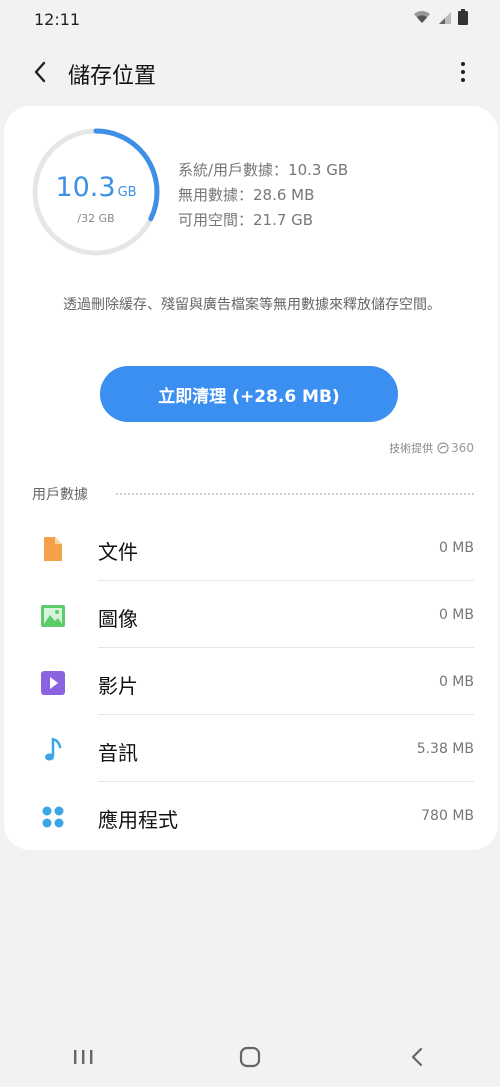  I want to click on list-item-size: 780 MB, so click(447, 816).